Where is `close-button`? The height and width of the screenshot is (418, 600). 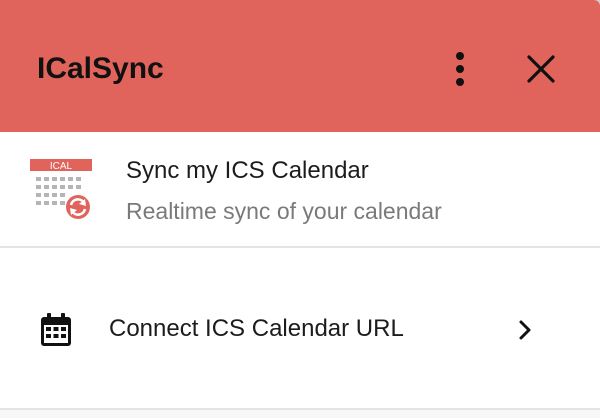 close-button is located at coordinates (541, 69).